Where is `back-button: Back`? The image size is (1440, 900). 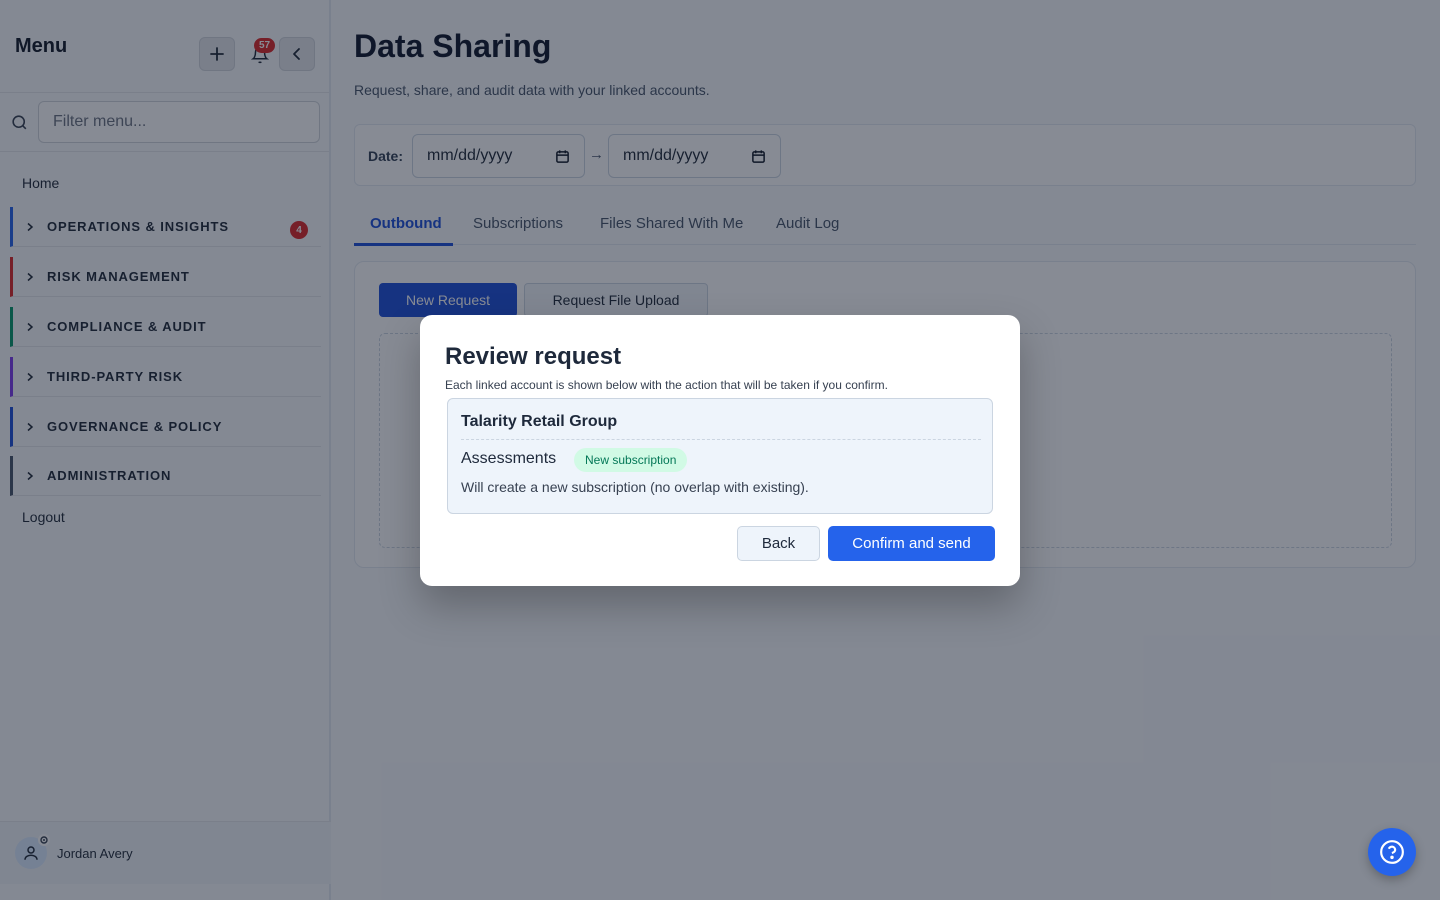
back-button: Back is located at coordinates (778, 543).